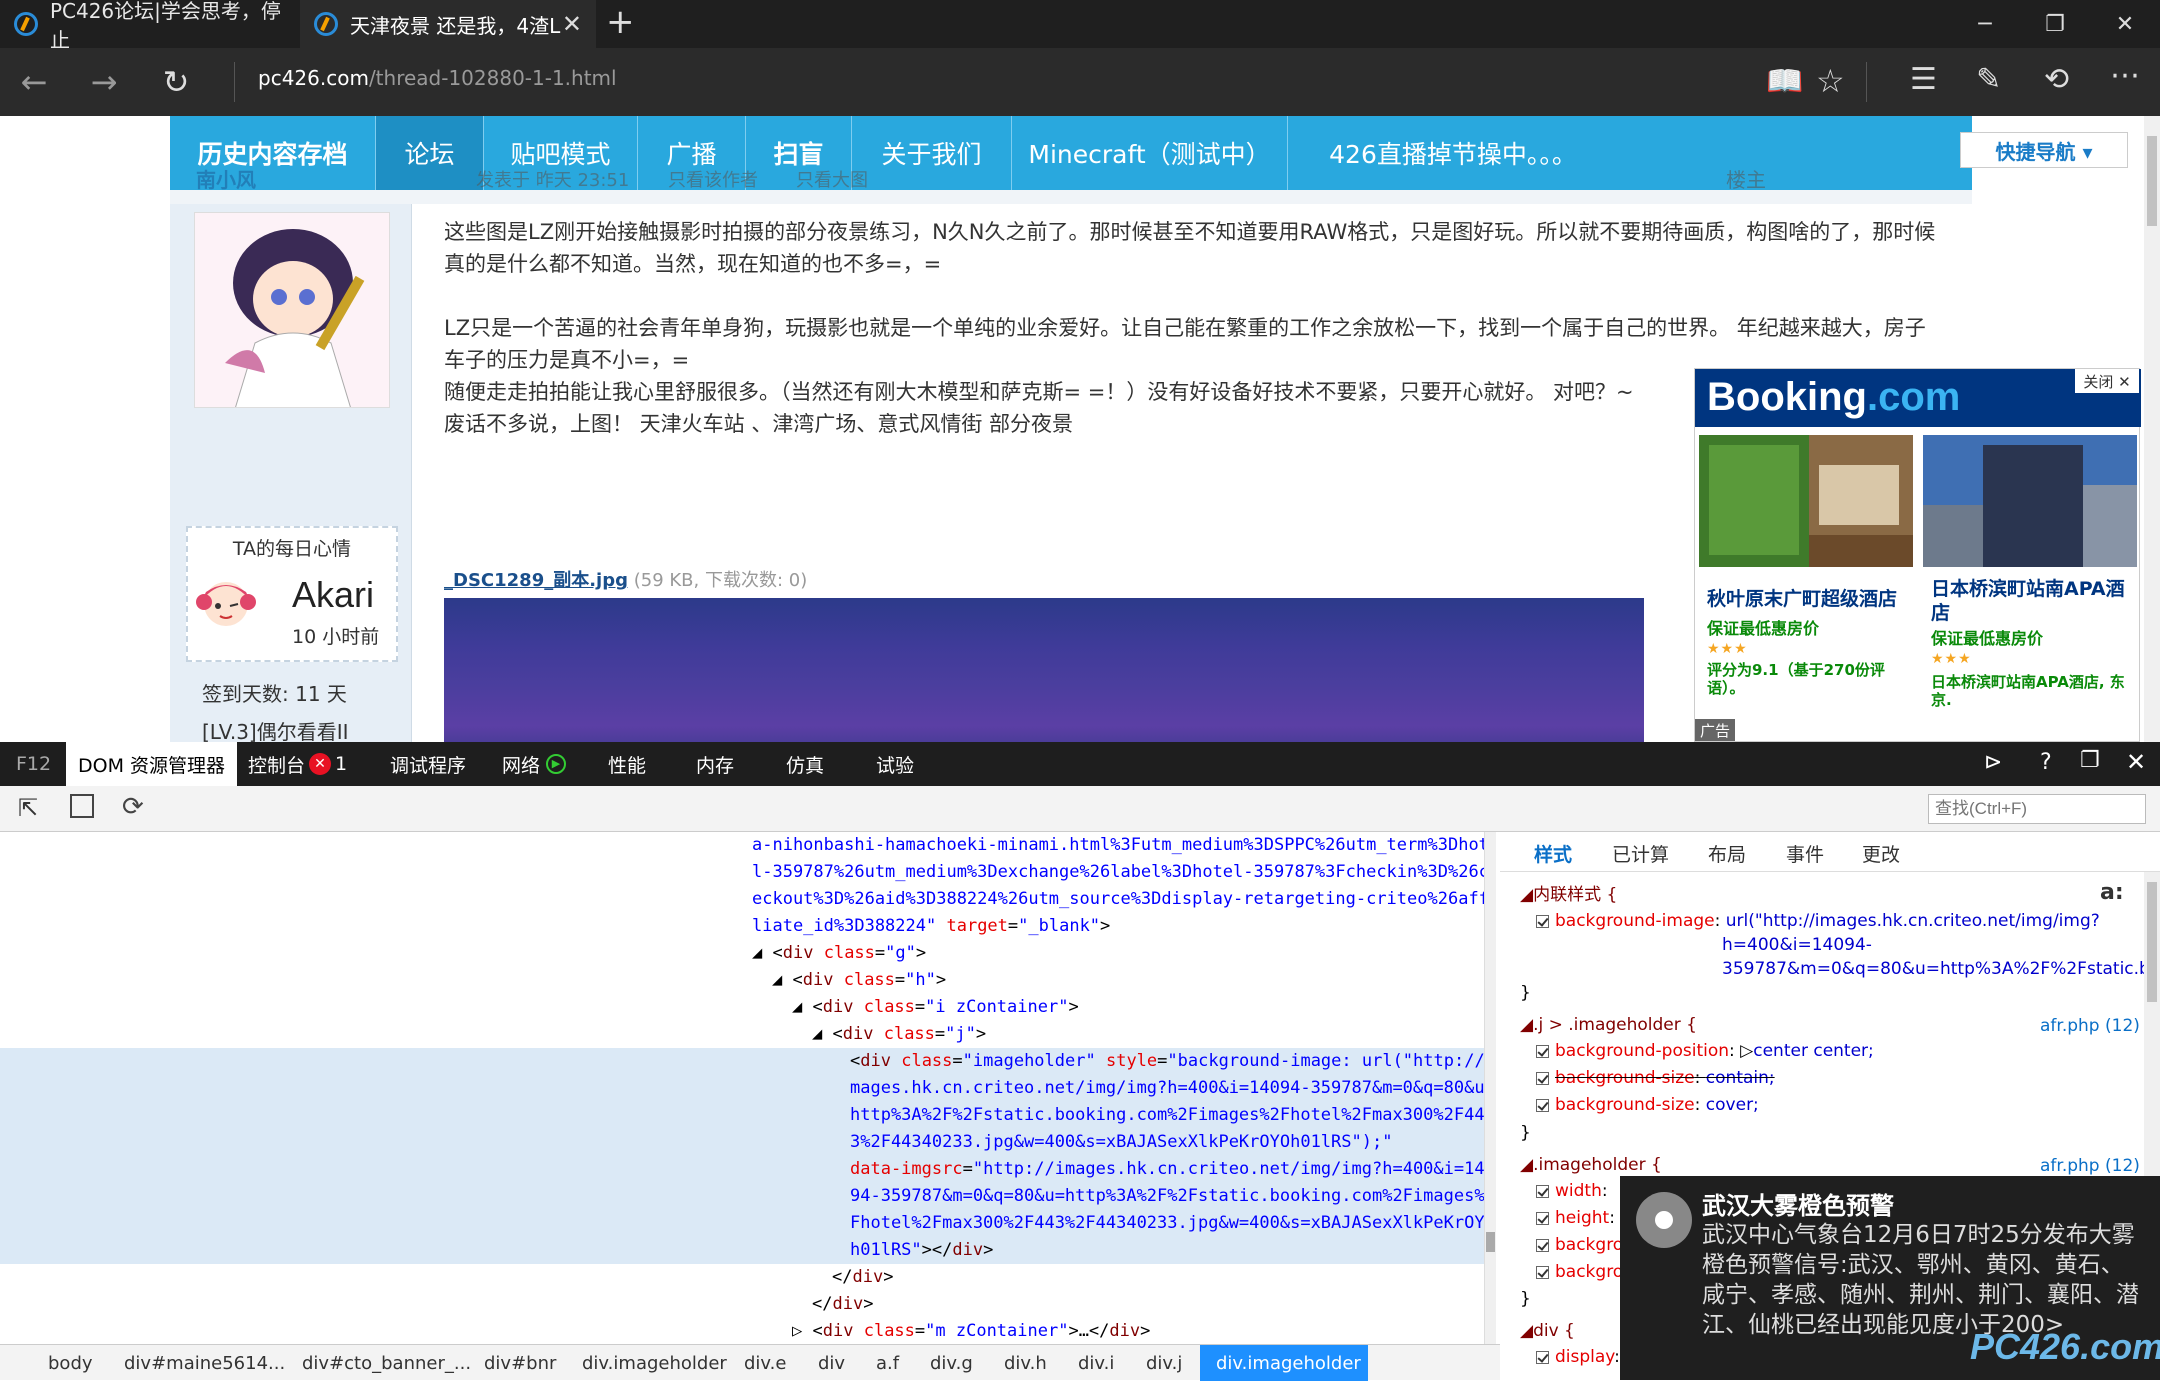 This screenshot has height=1381, width=2160. Describe the element at coordinates (1805, 853) in the screenshot. I see `tab-events: 事件` at that location.